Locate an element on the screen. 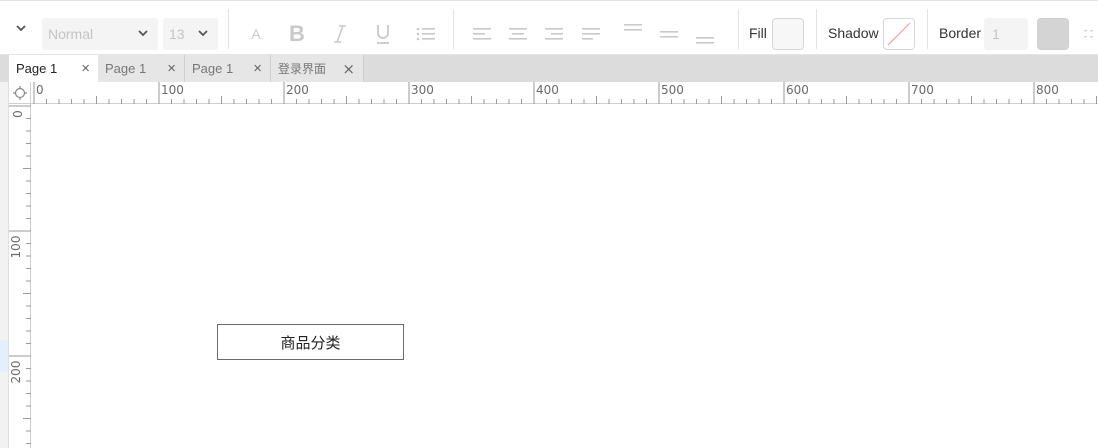  border-style-icon is located at coordinates (1089, 34).